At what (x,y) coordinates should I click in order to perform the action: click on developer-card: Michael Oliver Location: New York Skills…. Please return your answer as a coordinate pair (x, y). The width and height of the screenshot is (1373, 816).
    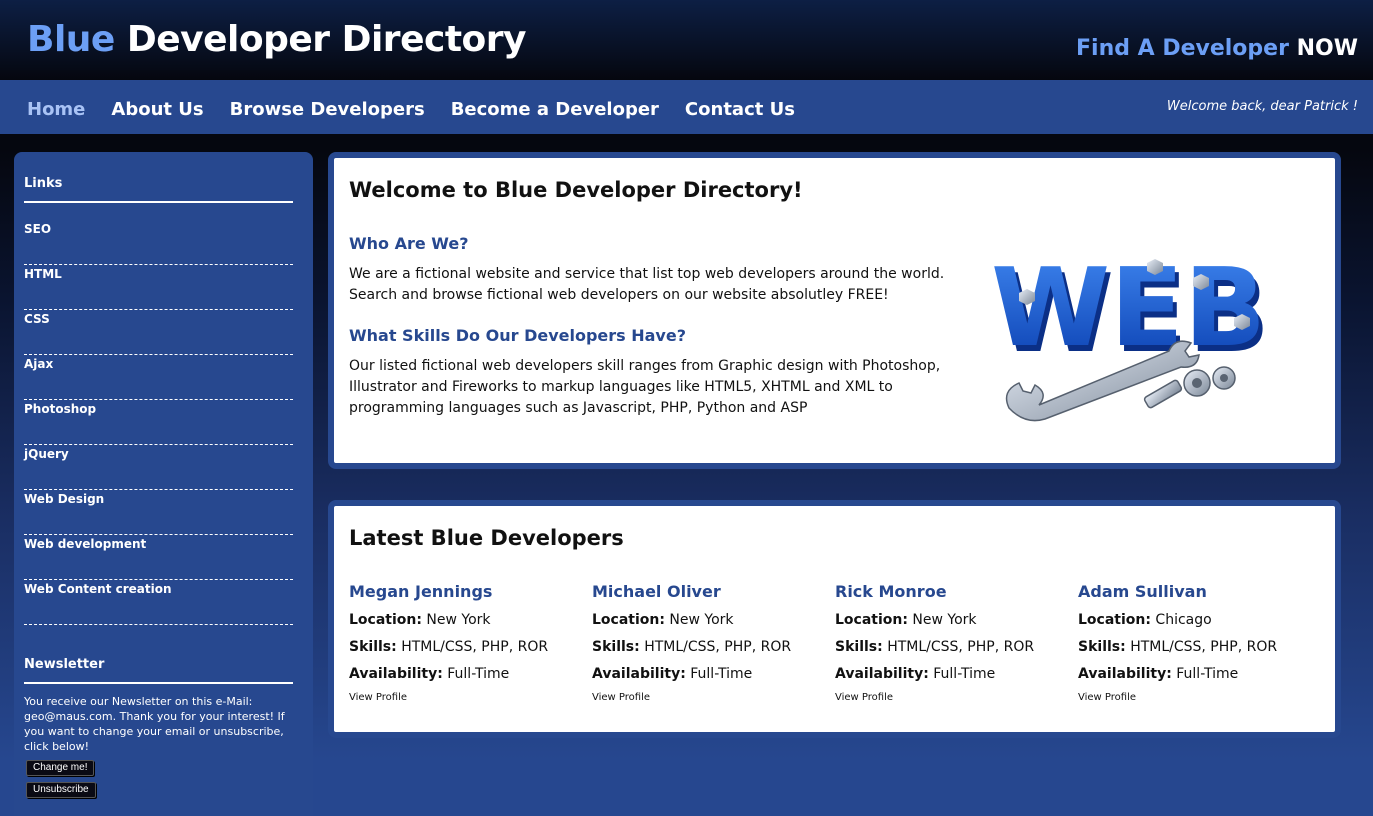
    Looking at the image, I should click on (707, 642).